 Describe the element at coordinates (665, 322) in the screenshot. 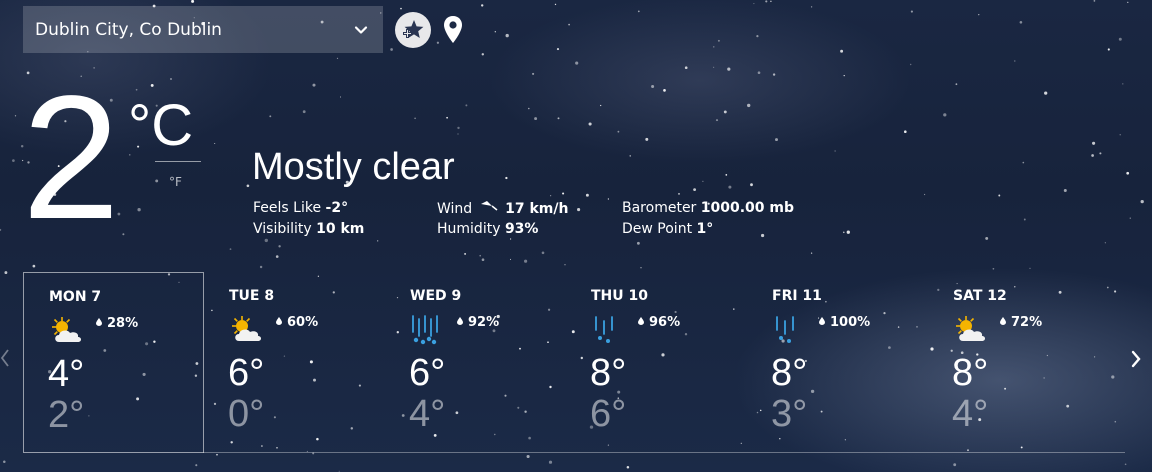

I see `precipitation-value: 96%` at that location.